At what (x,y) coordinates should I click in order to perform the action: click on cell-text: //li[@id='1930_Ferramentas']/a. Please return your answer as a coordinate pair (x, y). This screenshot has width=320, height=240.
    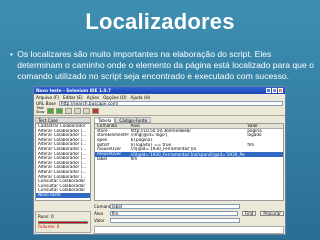
    Looking at the image, I should click on (163, 149).